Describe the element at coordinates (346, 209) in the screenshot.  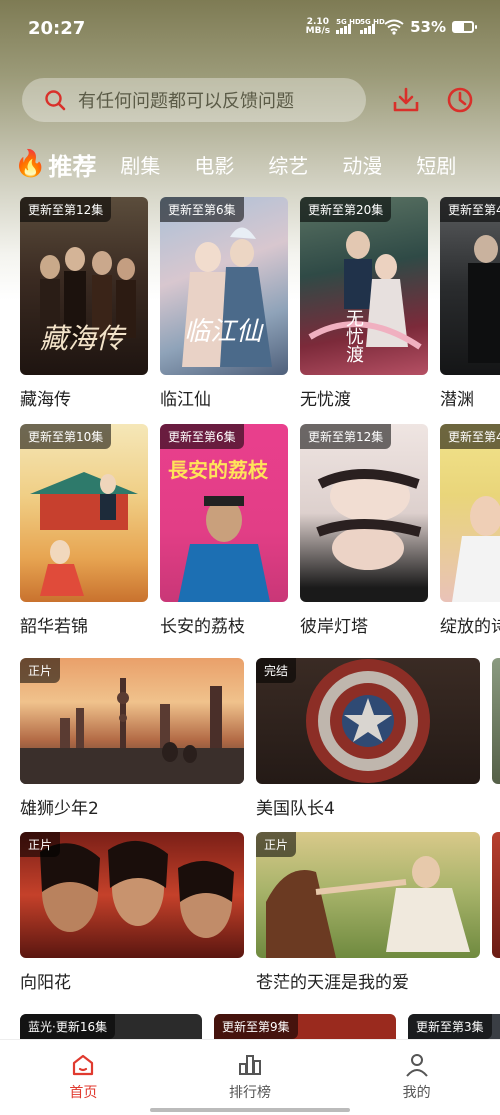
I see `episode-badge: 更新至第20集` at that location.